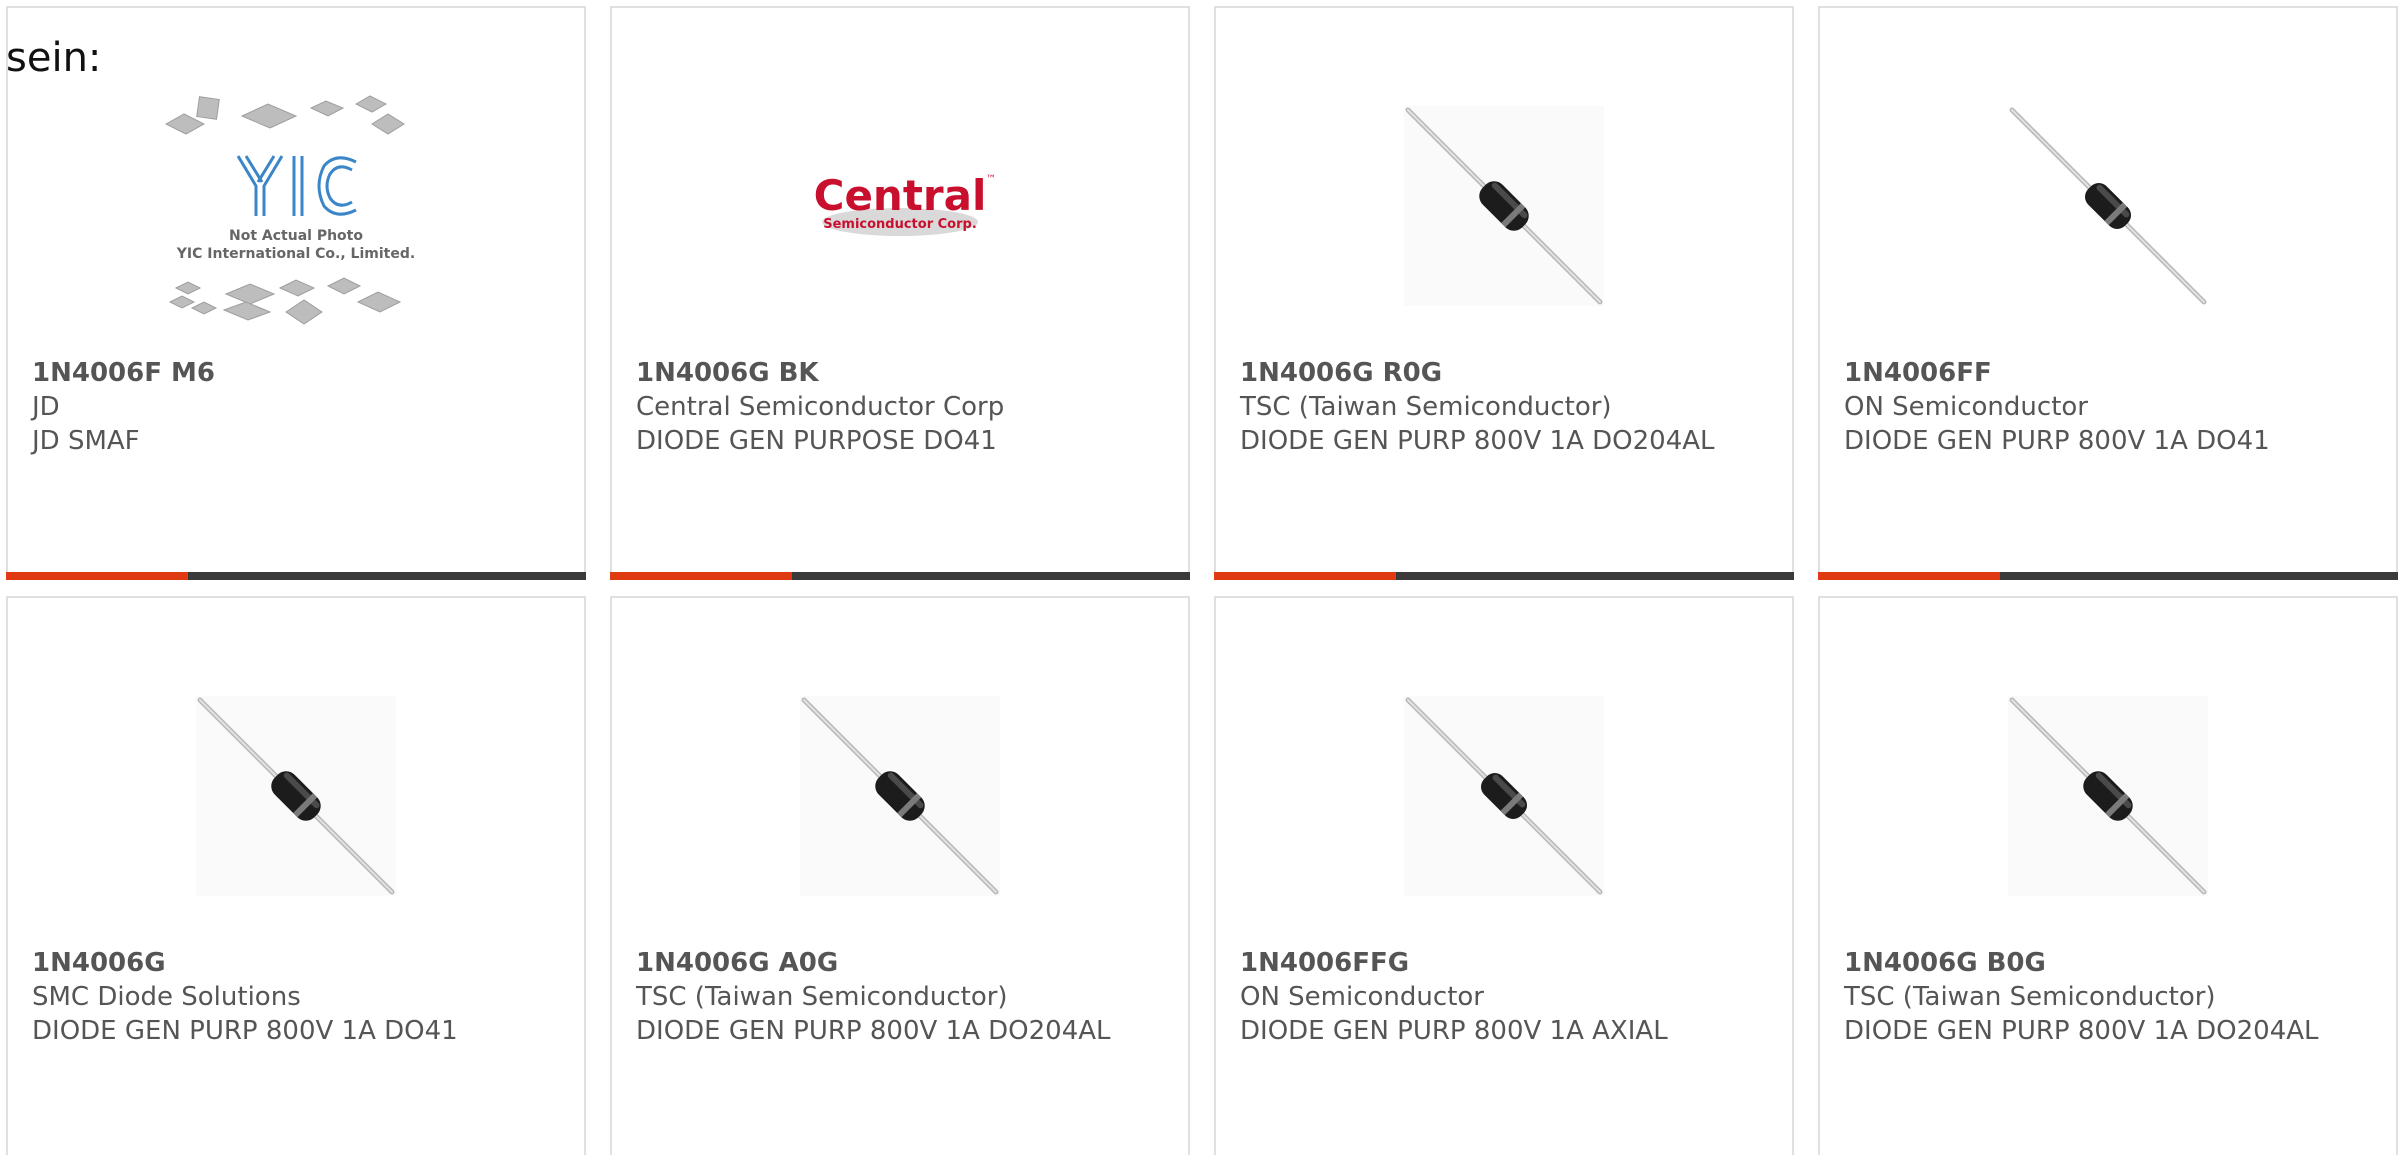  I want to click on manufacturer: SMC Diode Solutions, so click(166, 997).